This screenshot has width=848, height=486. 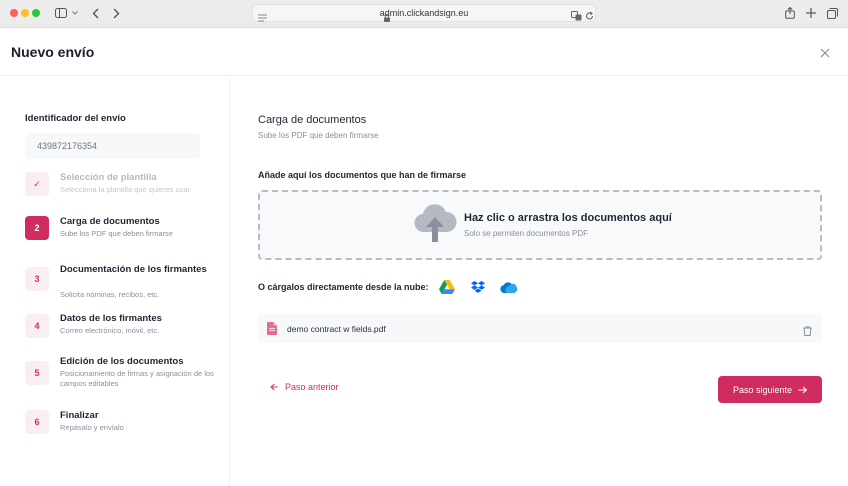 I want to click on previous-step-link: Paso anterior, so click(x=304, y=387).